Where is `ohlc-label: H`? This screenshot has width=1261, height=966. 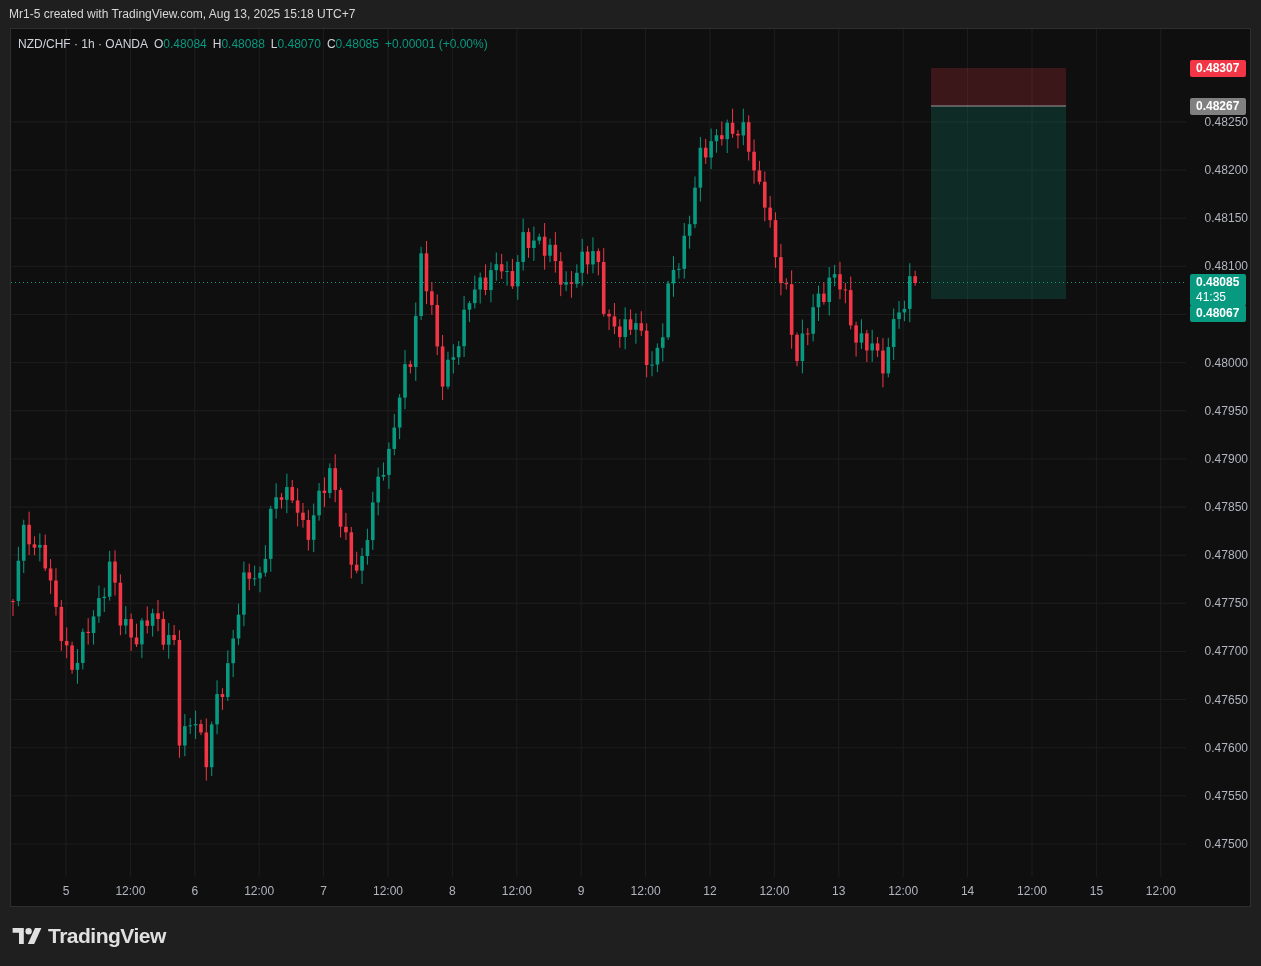 ohlc-label: H is located at coordinates (217, 44).